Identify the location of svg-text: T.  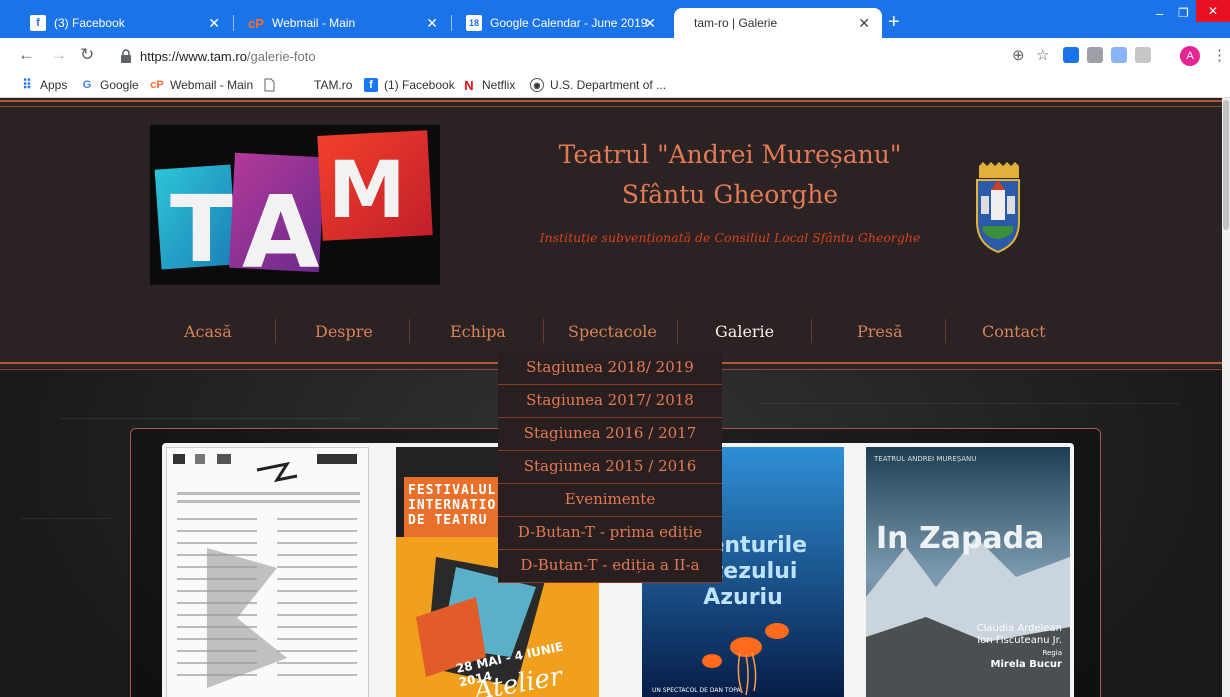
(201, 229).